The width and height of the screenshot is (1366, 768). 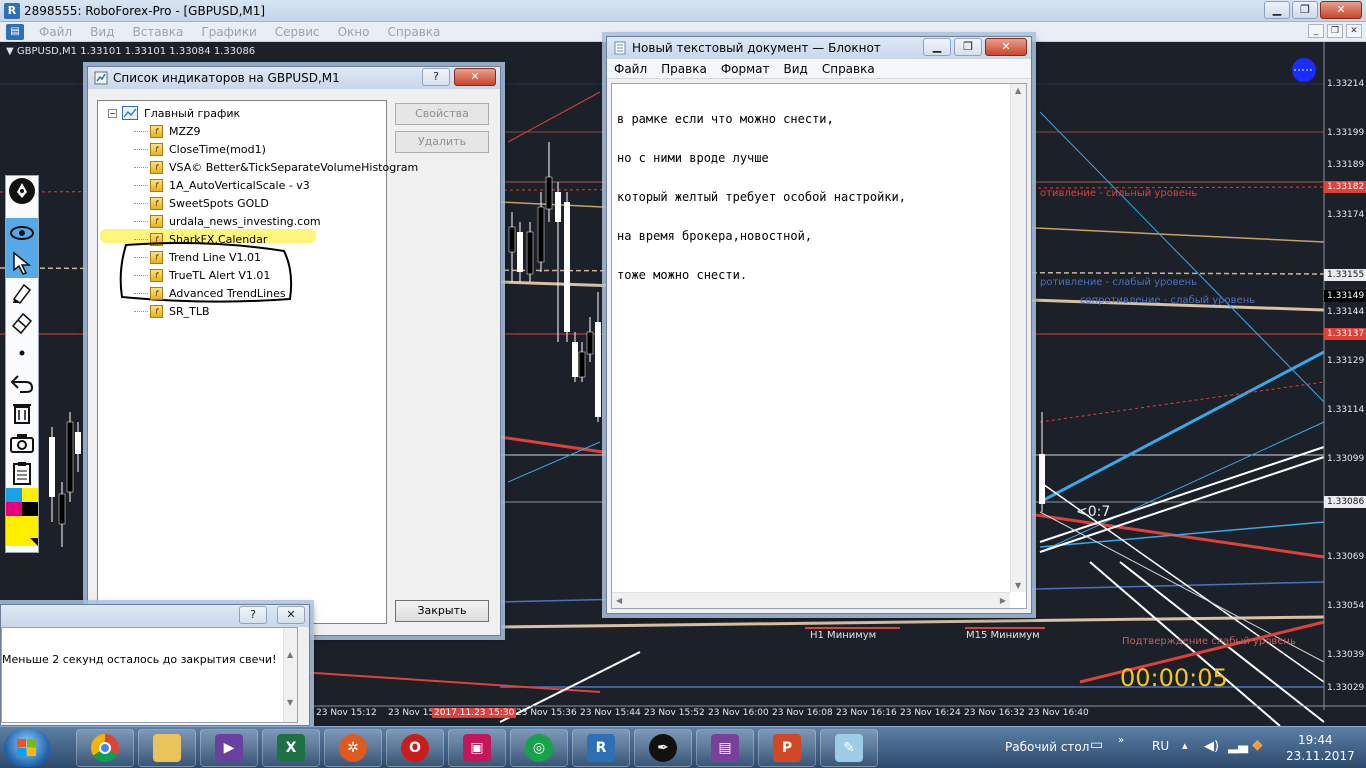 I want to click on delete-button: Удалить, so click(x=442, y=142).